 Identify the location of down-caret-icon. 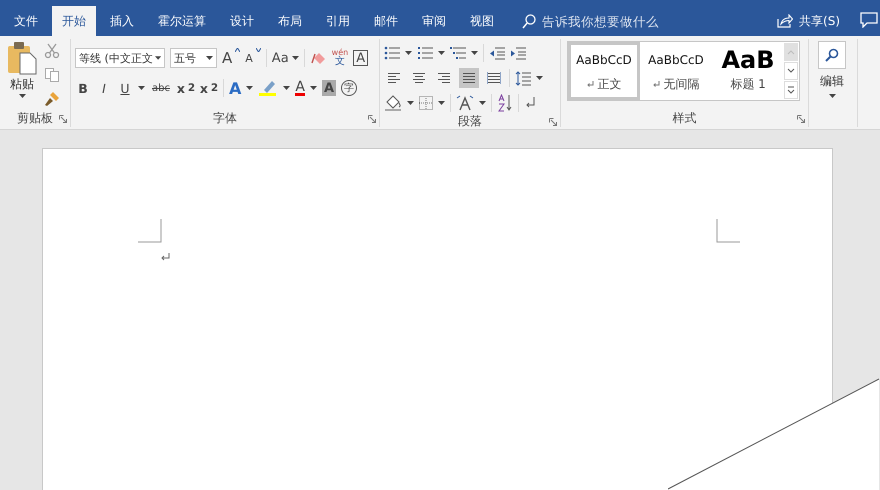
(258, 50).